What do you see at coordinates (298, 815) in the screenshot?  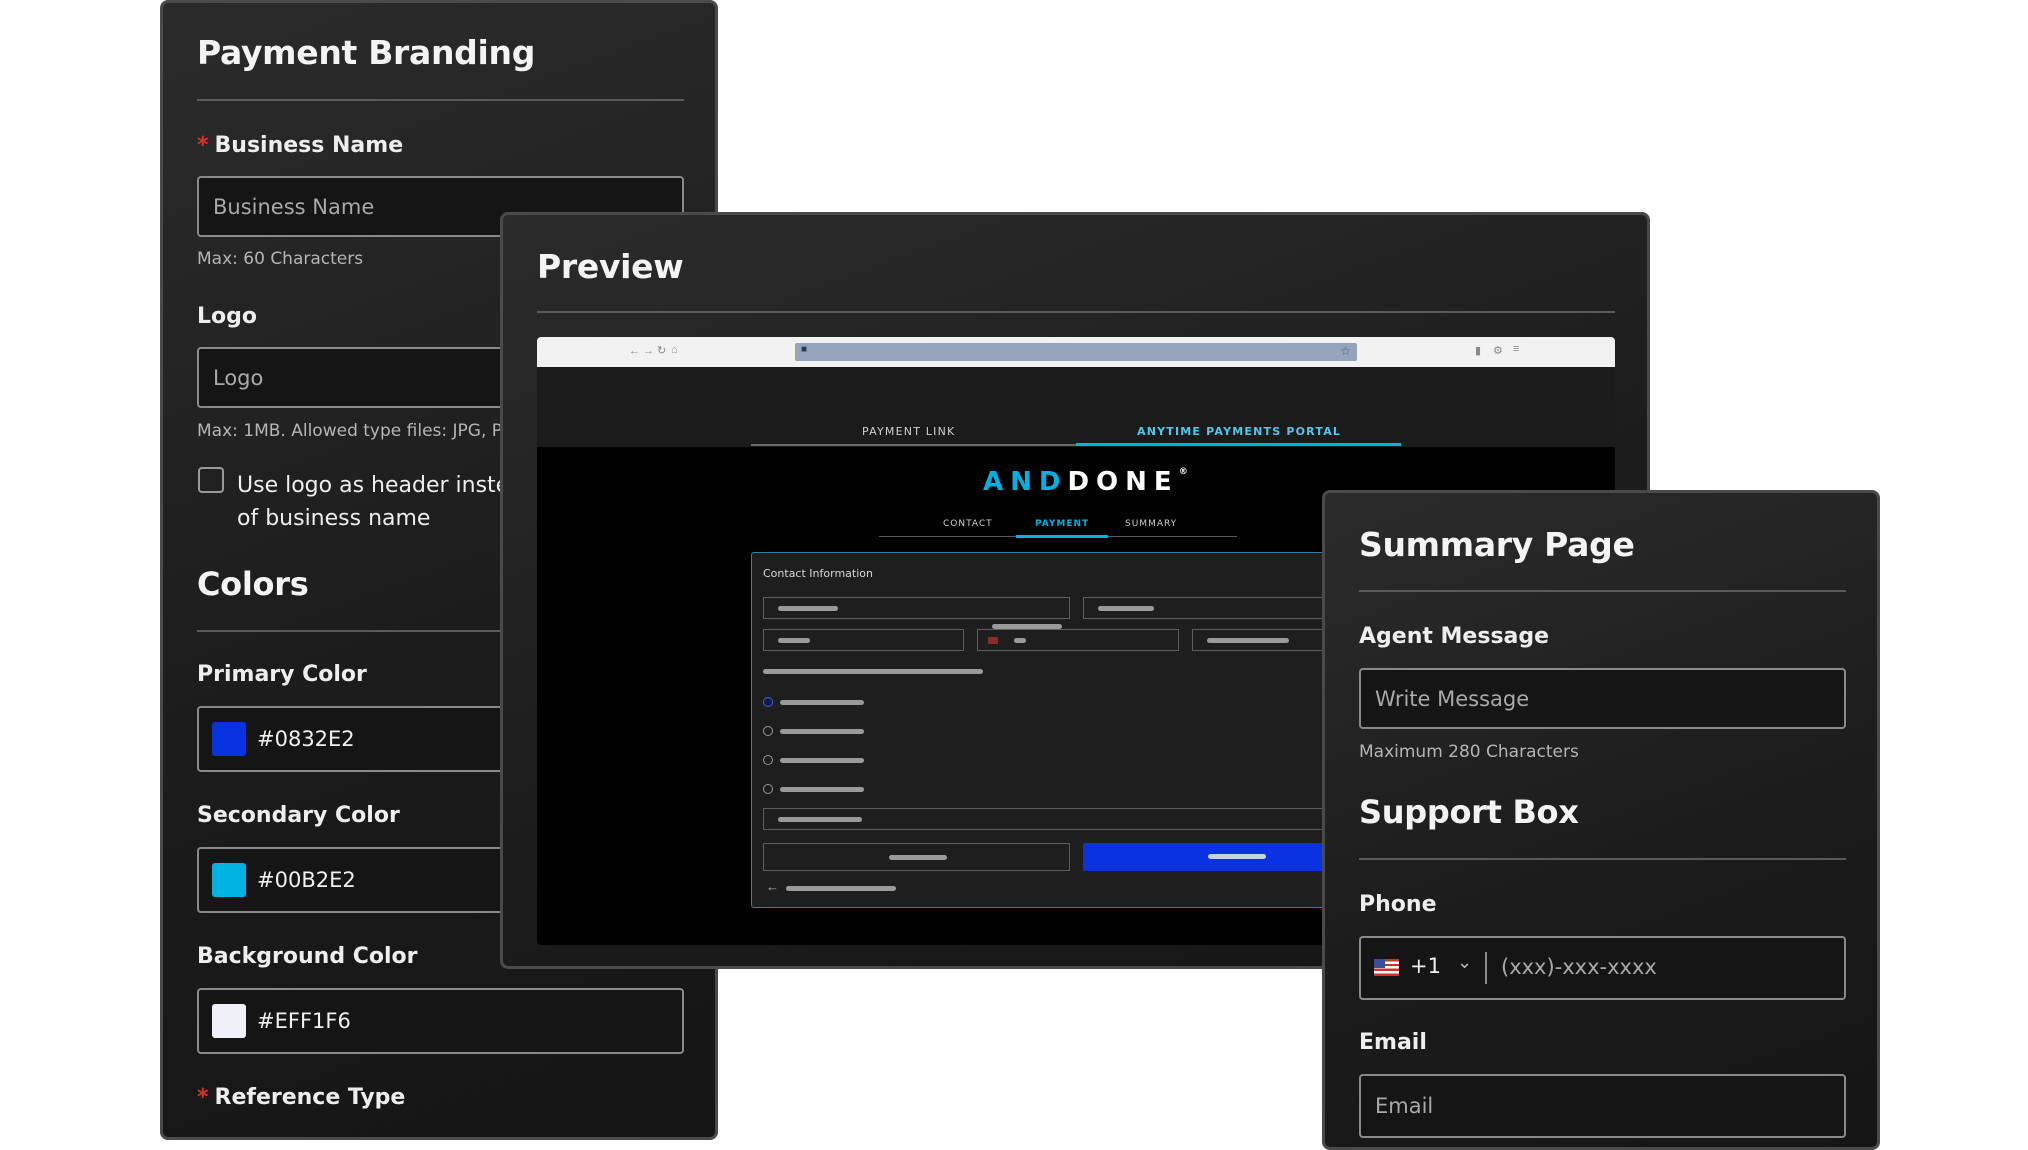 I see `secondary-color-label: Secondary Color` at bounding box center [298, 815].